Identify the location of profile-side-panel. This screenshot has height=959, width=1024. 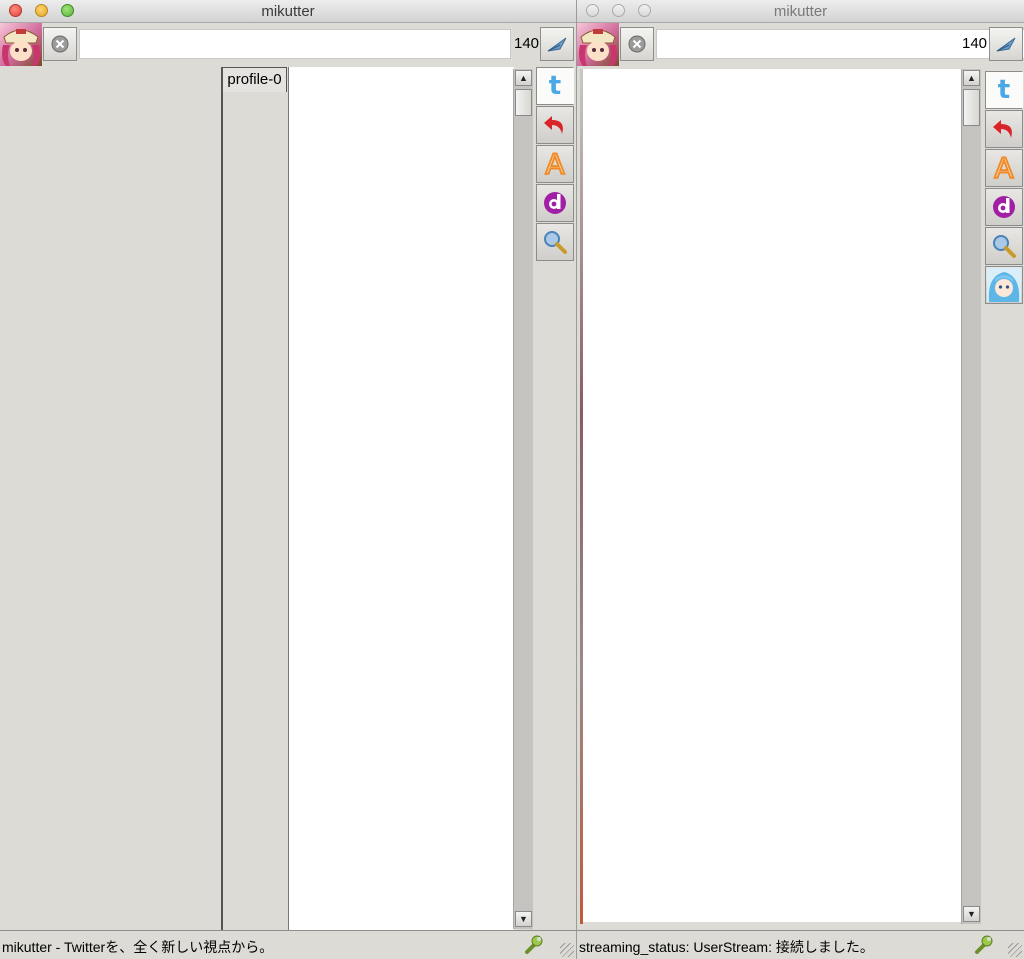
(254, 511).